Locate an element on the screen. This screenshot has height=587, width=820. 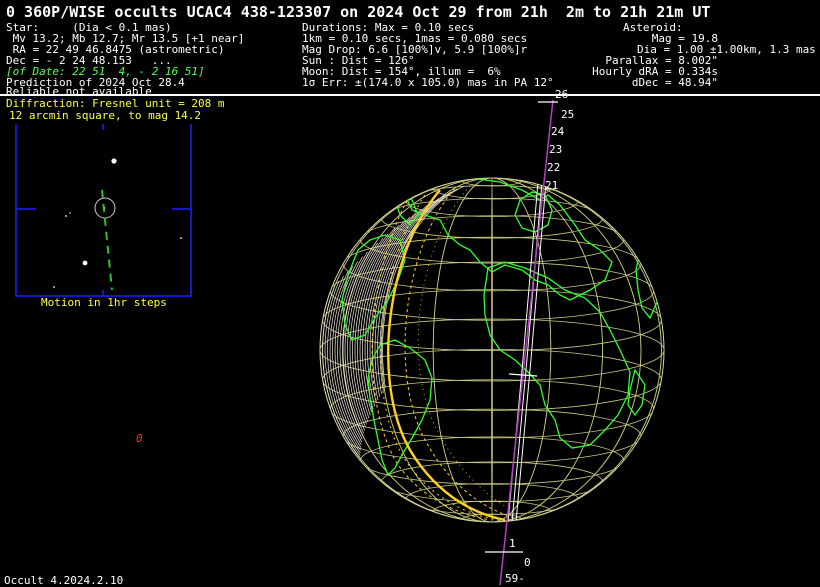
axis-label: 59- is located at coordinates (515, 578).